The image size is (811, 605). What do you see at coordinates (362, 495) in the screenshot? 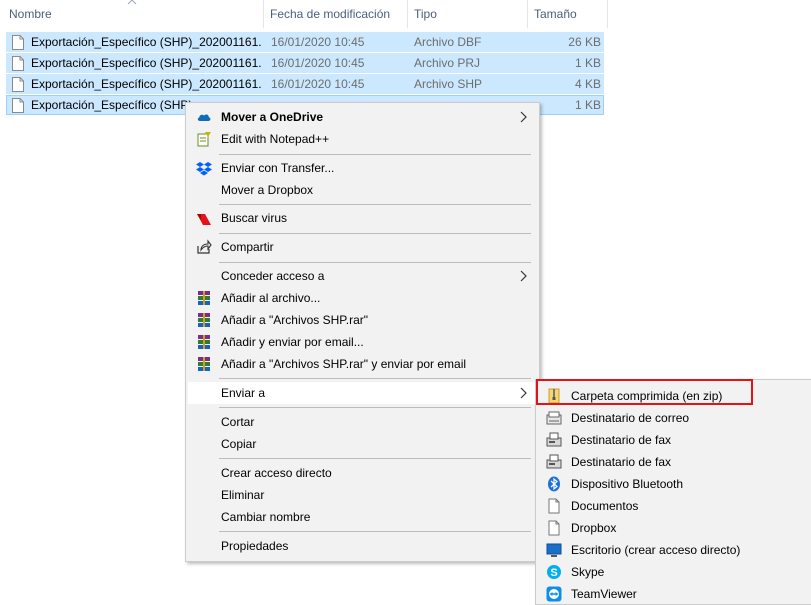
I see `menu-item-delete: Eliminar` at bounding box center [362, 495].